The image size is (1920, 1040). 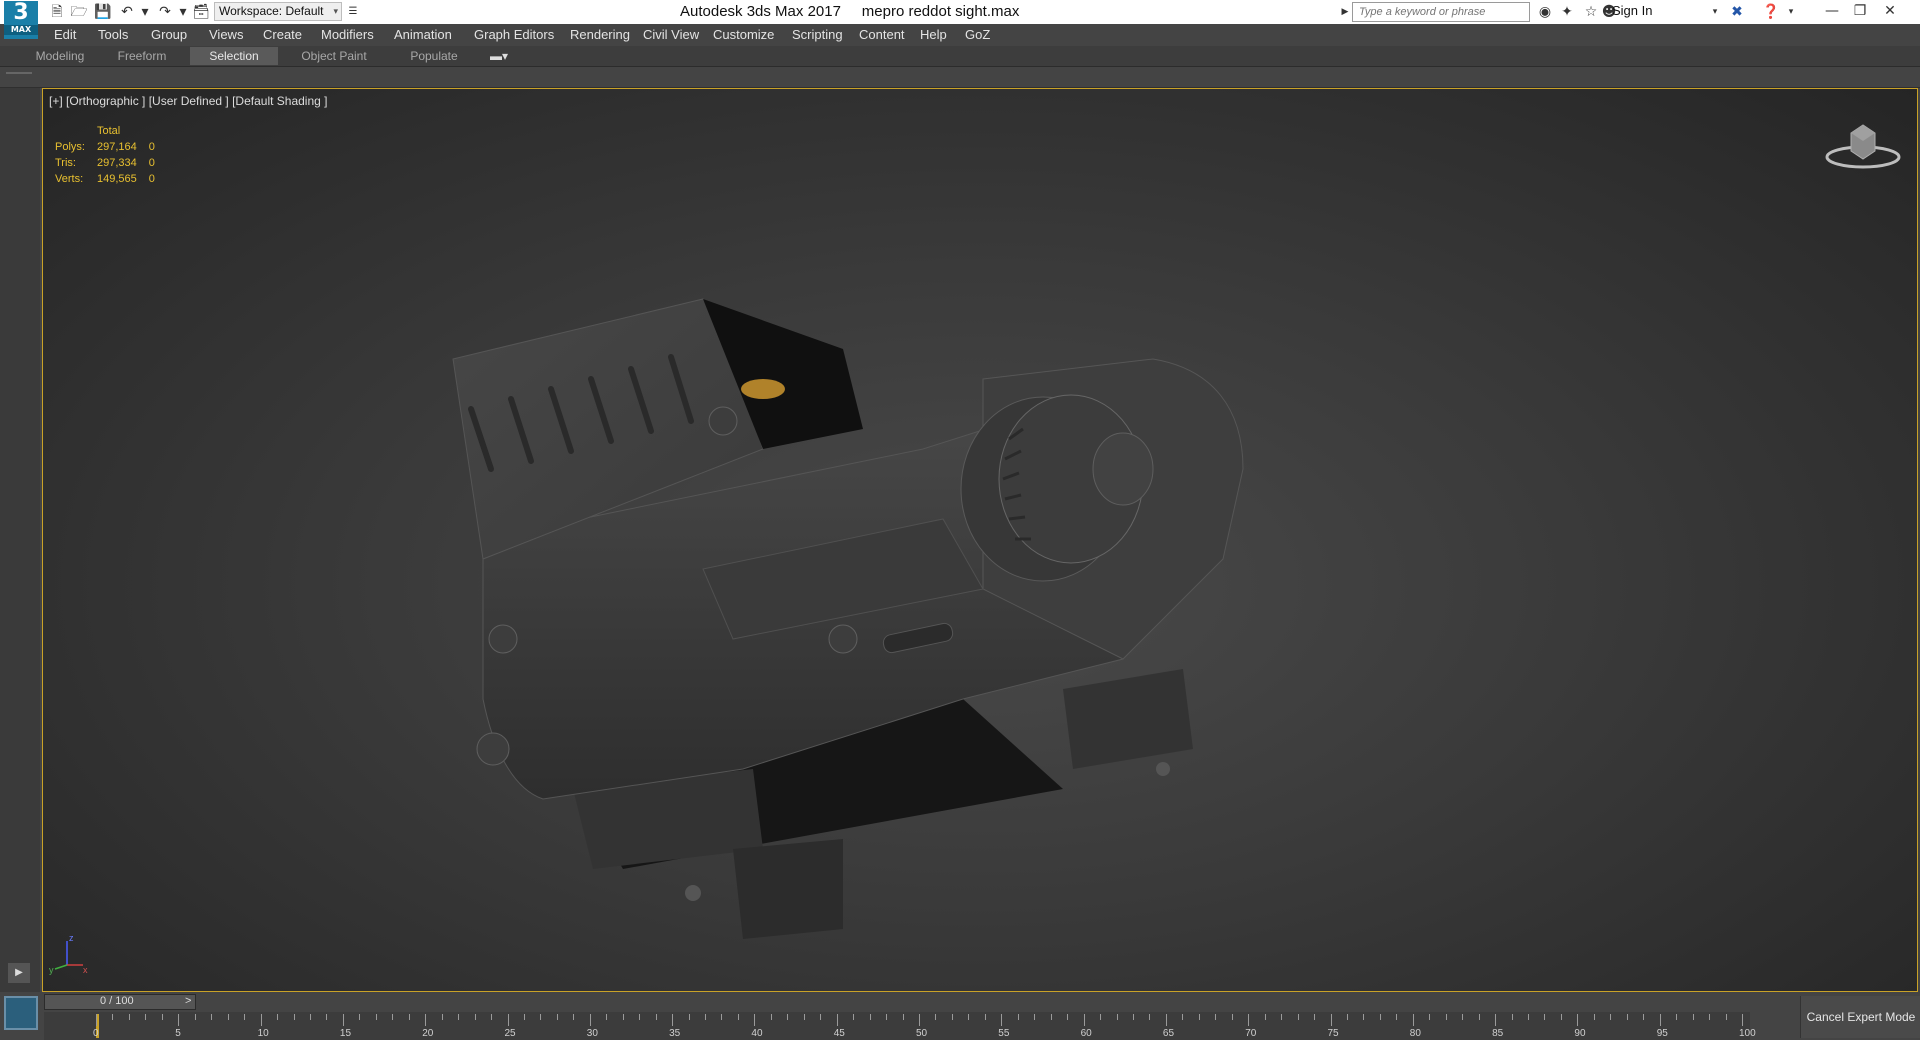 I want to click on minimize-icon: —, so click(x=1832, y=11).